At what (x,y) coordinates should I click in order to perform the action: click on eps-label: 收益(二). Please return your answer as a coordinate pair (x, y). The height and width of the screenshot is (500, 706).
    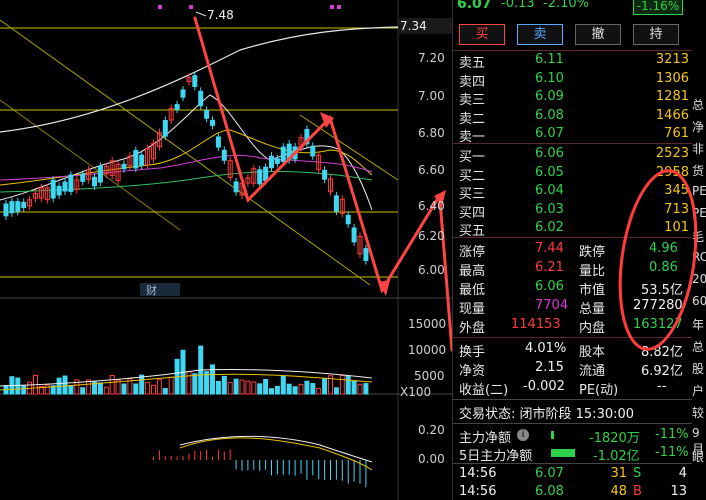
    Looking at the image, I should click on (484, 390).